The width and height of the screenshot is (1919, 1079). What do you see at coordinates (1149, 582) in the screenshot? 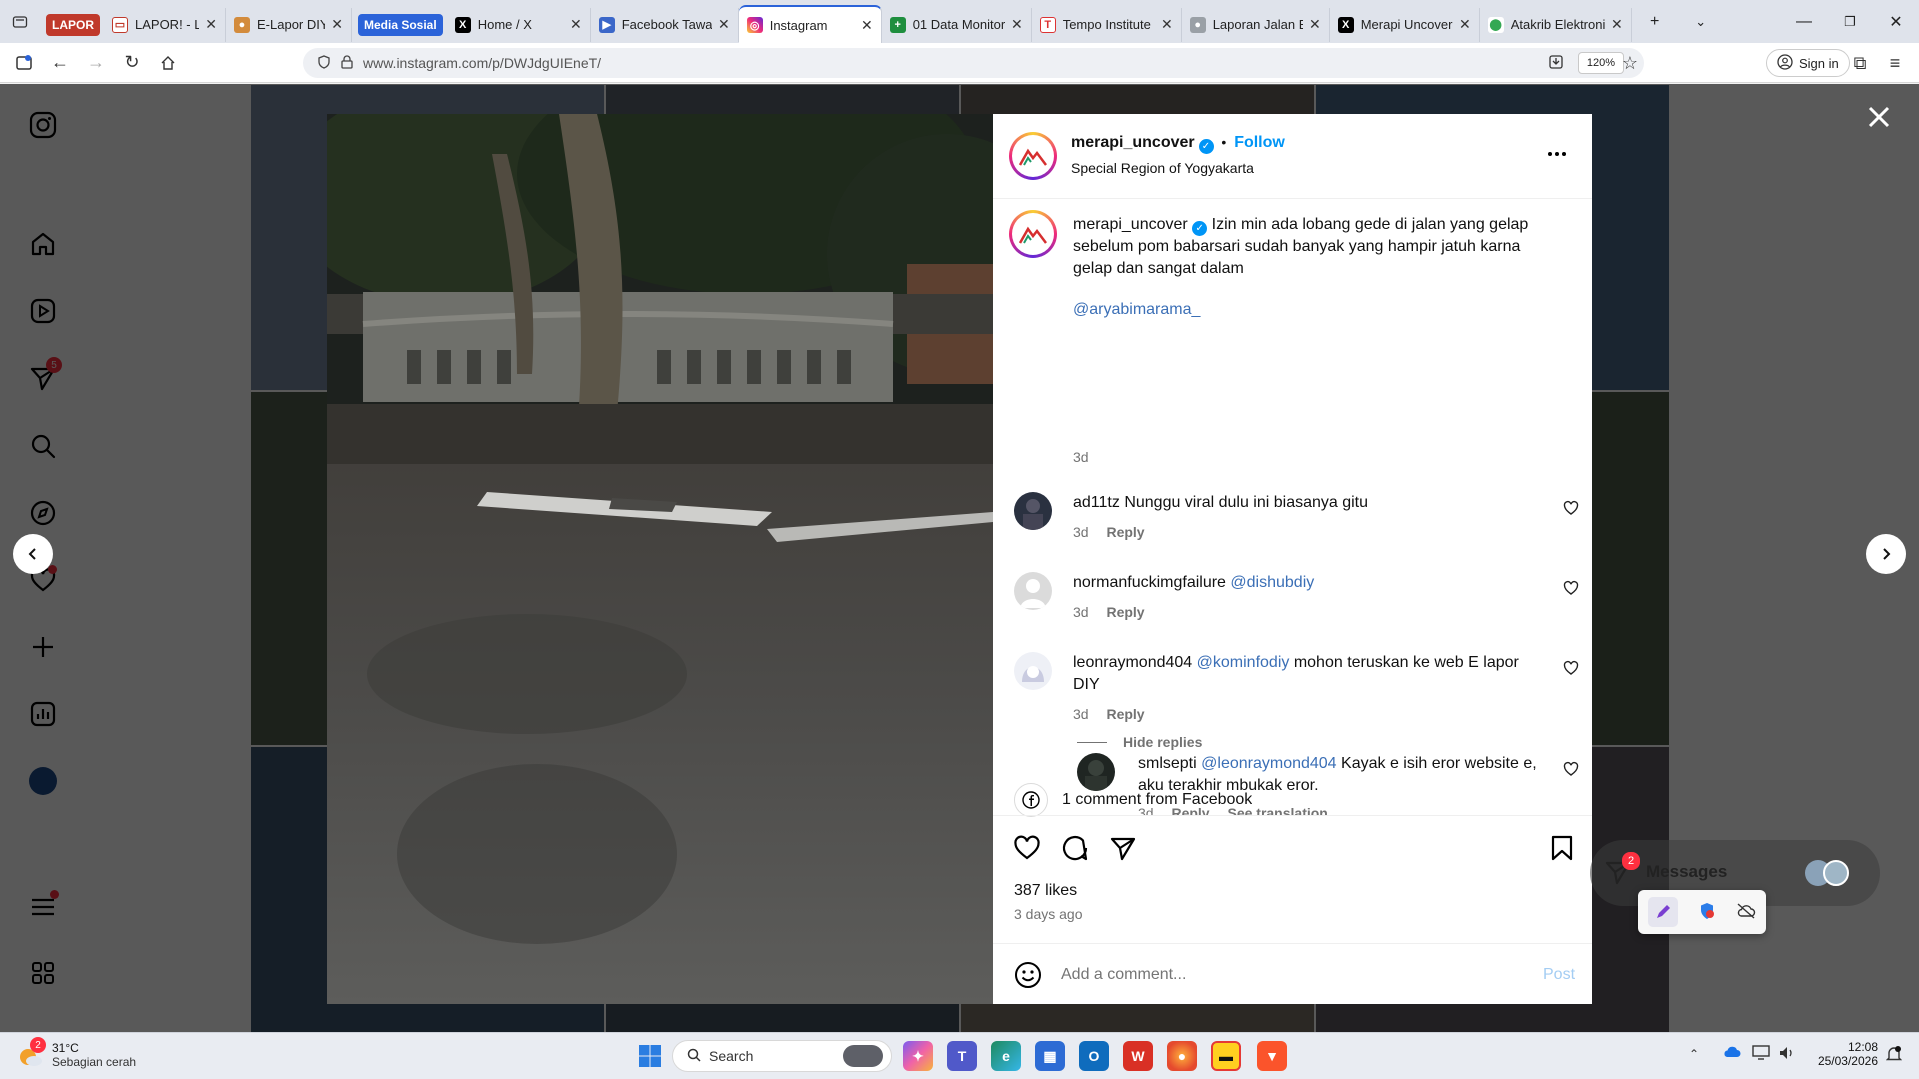
I see `commenter-username: normanfuckimgfailure` at bounding box center [1149, 582].